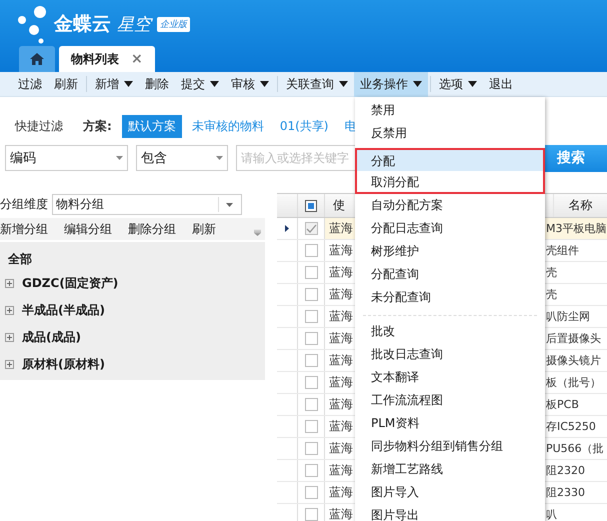 The height and width of the screenshot is (521, 607). I want to click on toolbar-button: 退出, so click(501, 84).